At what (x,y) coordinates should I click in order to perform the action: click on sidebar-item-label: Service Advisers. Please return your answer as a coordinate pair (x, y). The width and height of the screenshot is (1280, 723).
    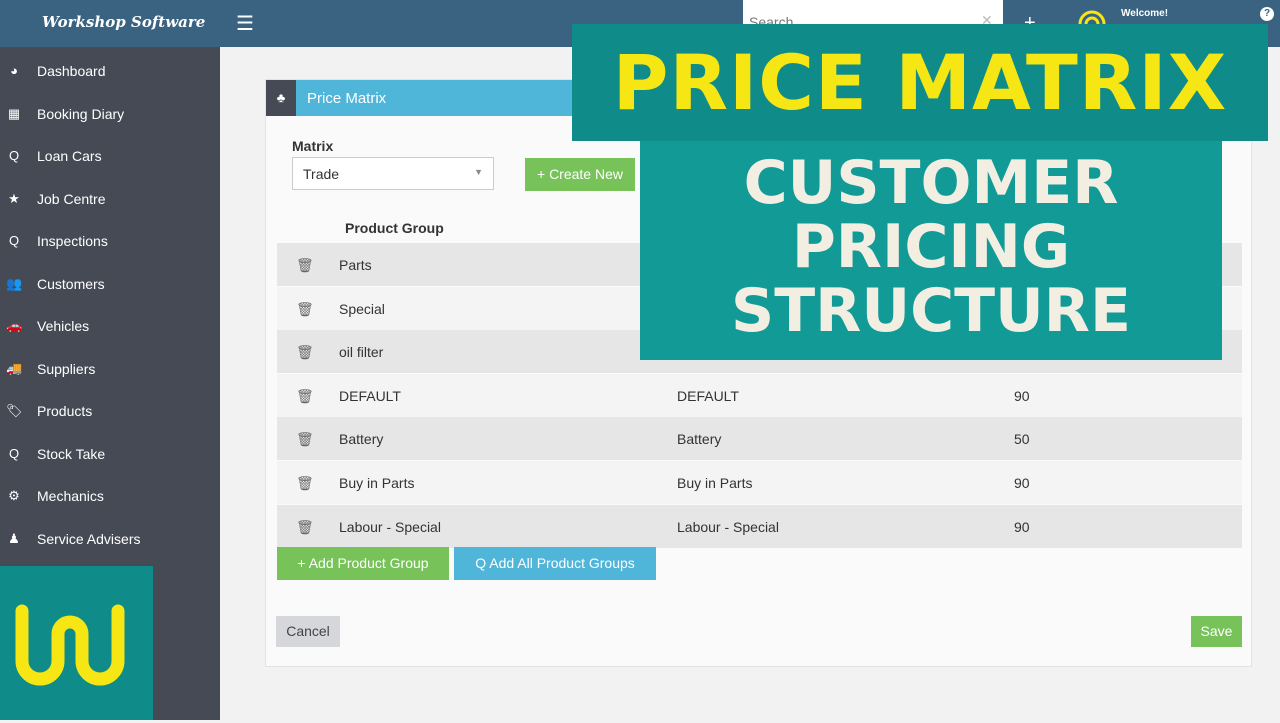
    Looking at the image, I should click on (89, 538).